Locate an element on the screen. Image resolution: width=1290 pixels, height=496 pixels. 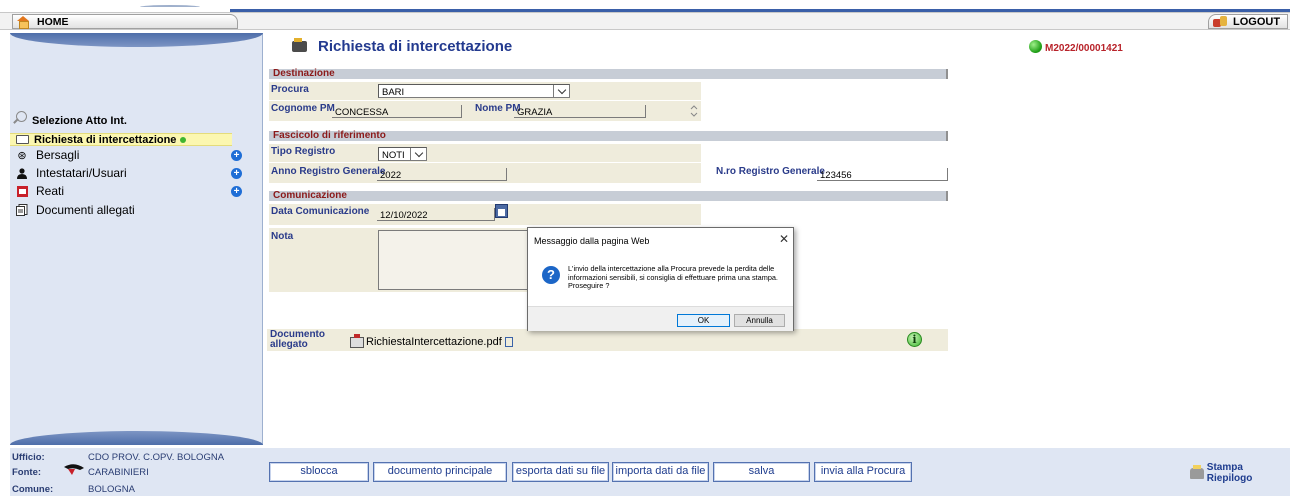
ufficio-value: CDO PROV. C.OPV. BOLOGNA is located at coordinates (156, 457).